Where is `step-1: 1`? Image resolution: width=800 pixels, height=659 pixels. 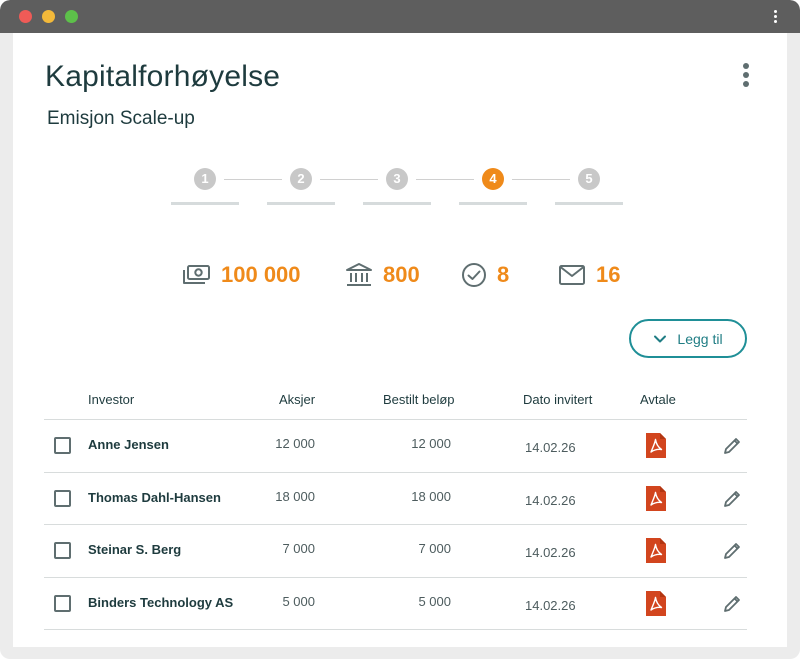
step-1: 1 is located at coordinates (205, 188).